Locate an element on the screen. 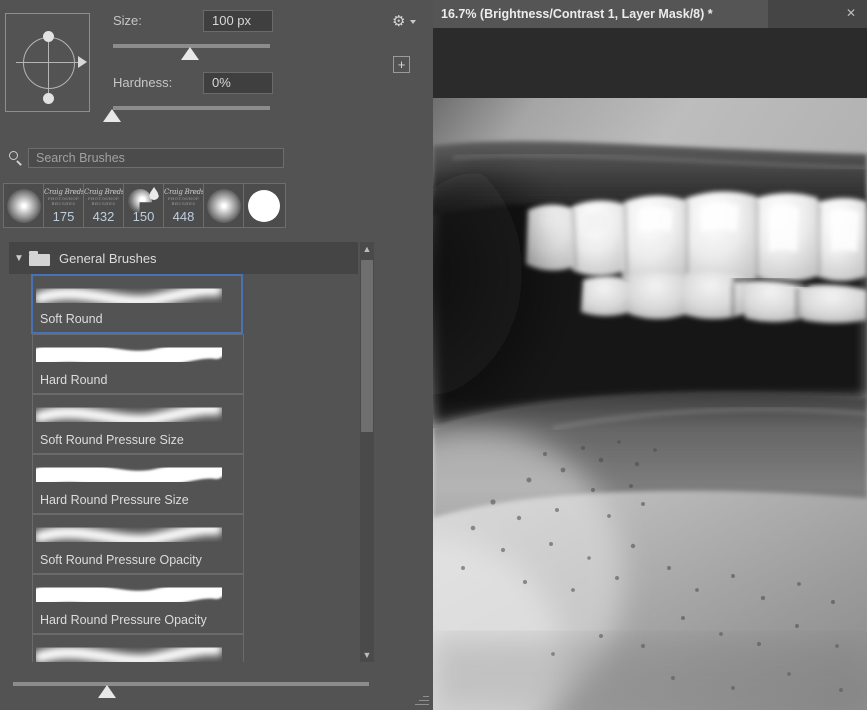 The image size is (867, 710). brush-list-scrollbar: ▲ ▼ is located at coordinates (367, 452).